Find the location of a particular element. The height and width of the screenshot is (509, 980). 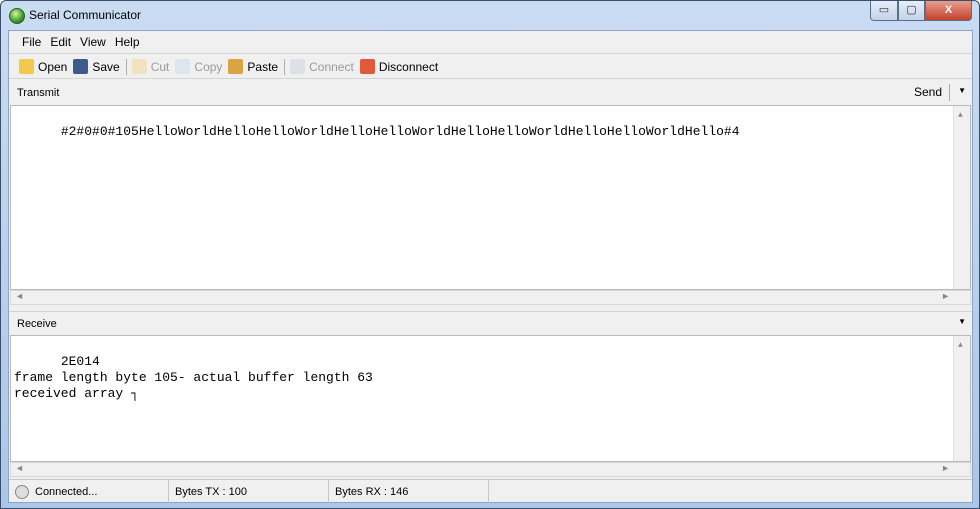

open-button: Open is located at coordinates (43, 66).